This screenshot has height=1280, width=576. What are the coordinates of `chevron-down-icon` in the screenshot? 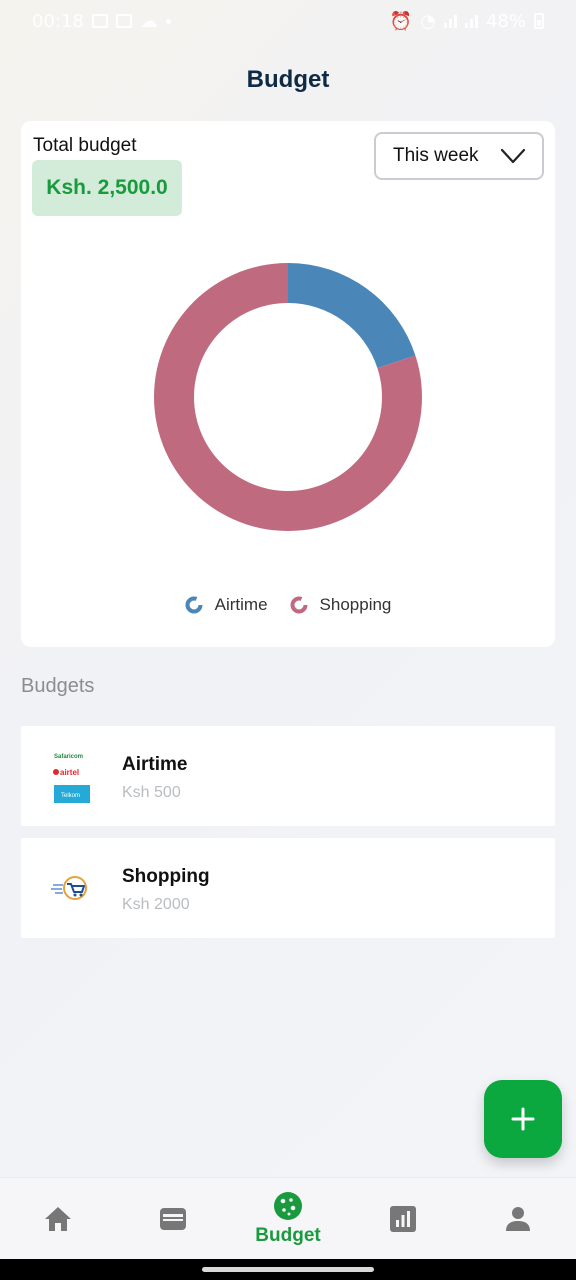 It's located at (513, 156).